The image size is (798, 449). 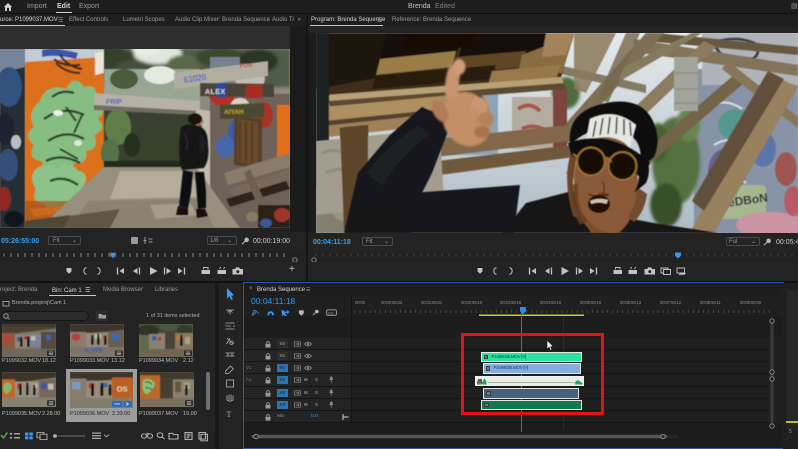 What do you see at coordinates (114, 102) in the screenshot?
I see `svg-text: FRIP` at bounding box center [114, 102].